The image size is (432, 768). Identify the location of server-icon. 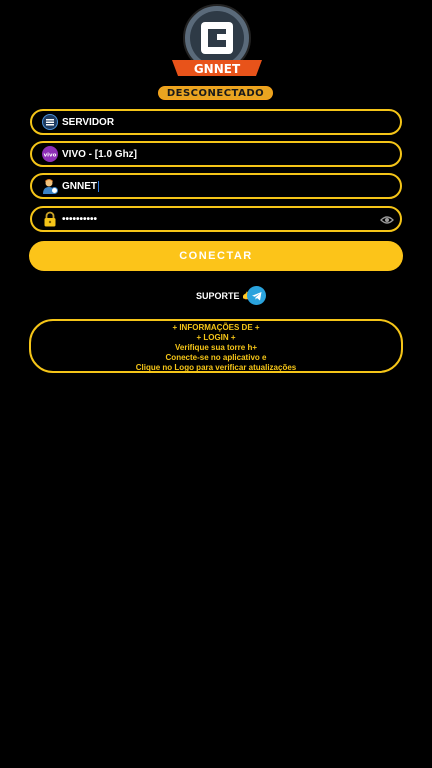
(50, 122).